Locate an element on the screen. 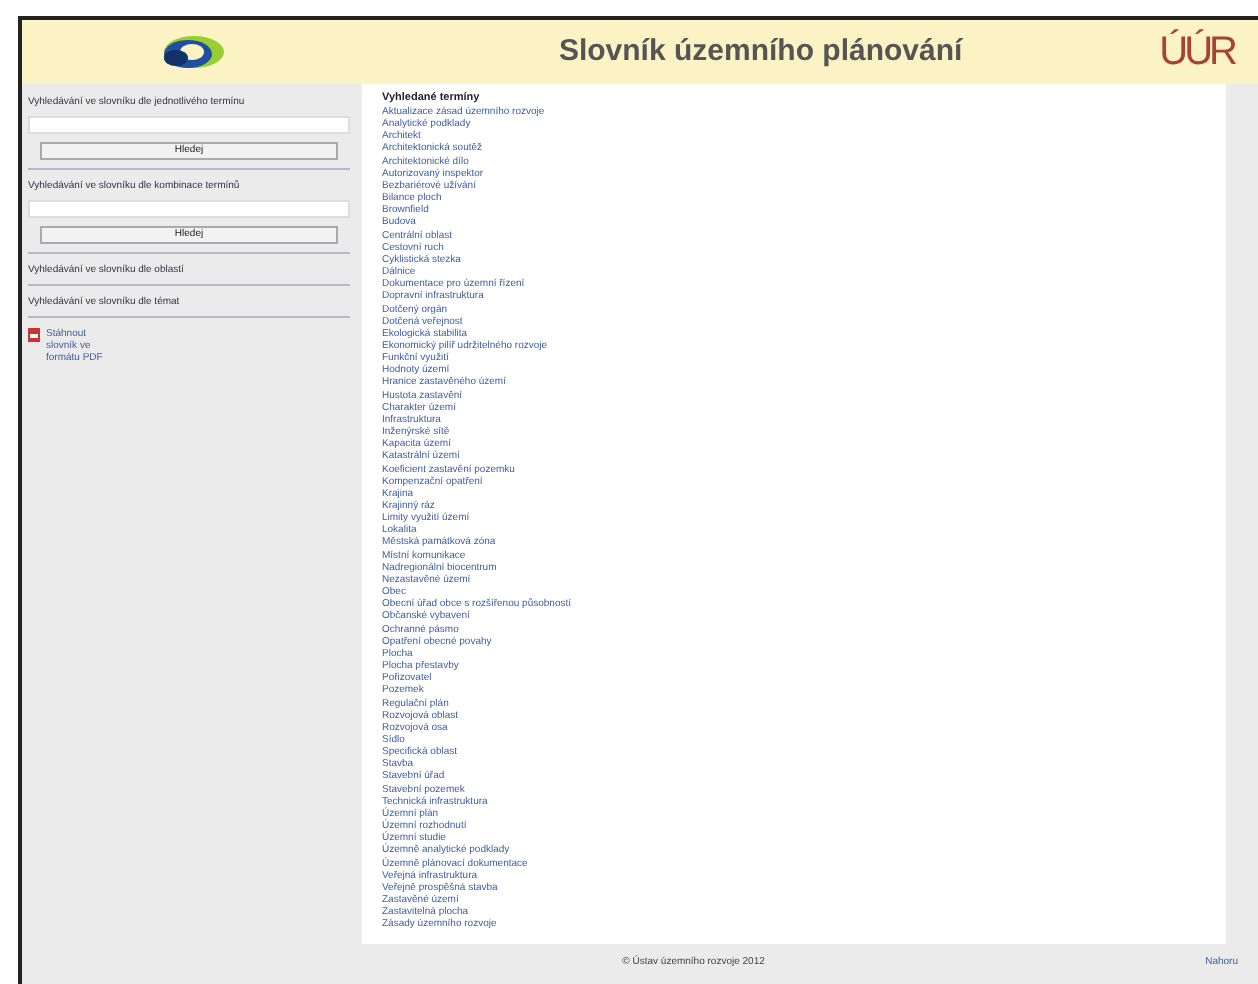 The image size is (1258, 984). pdf-icon is located at coordinates (34, 335).